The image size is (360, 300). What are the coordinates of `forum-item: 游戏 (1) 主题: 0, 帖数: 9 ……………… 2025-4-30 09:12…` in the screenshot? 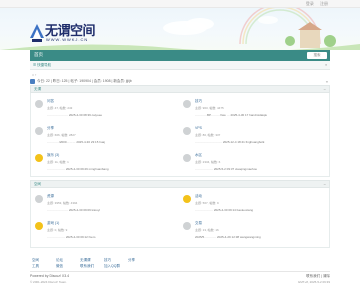 It's located at (109, 232).